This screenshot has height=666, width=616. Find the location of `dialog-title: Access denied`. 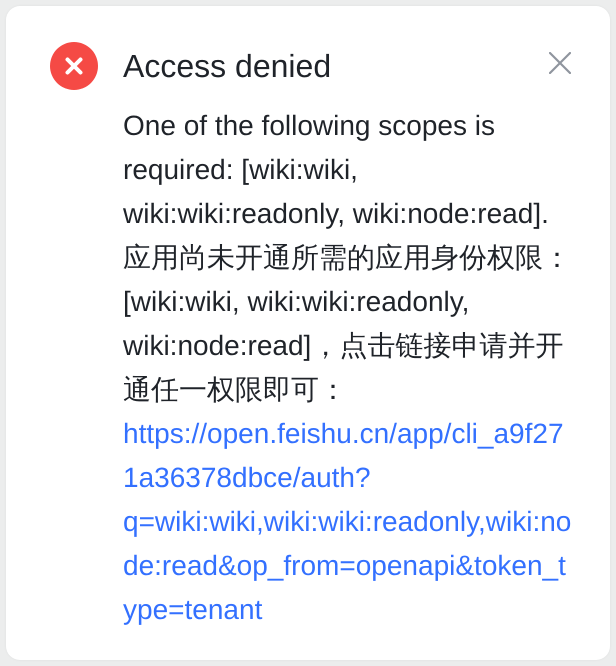

dialog-title: Access denied is located at coordinates (227, 66).